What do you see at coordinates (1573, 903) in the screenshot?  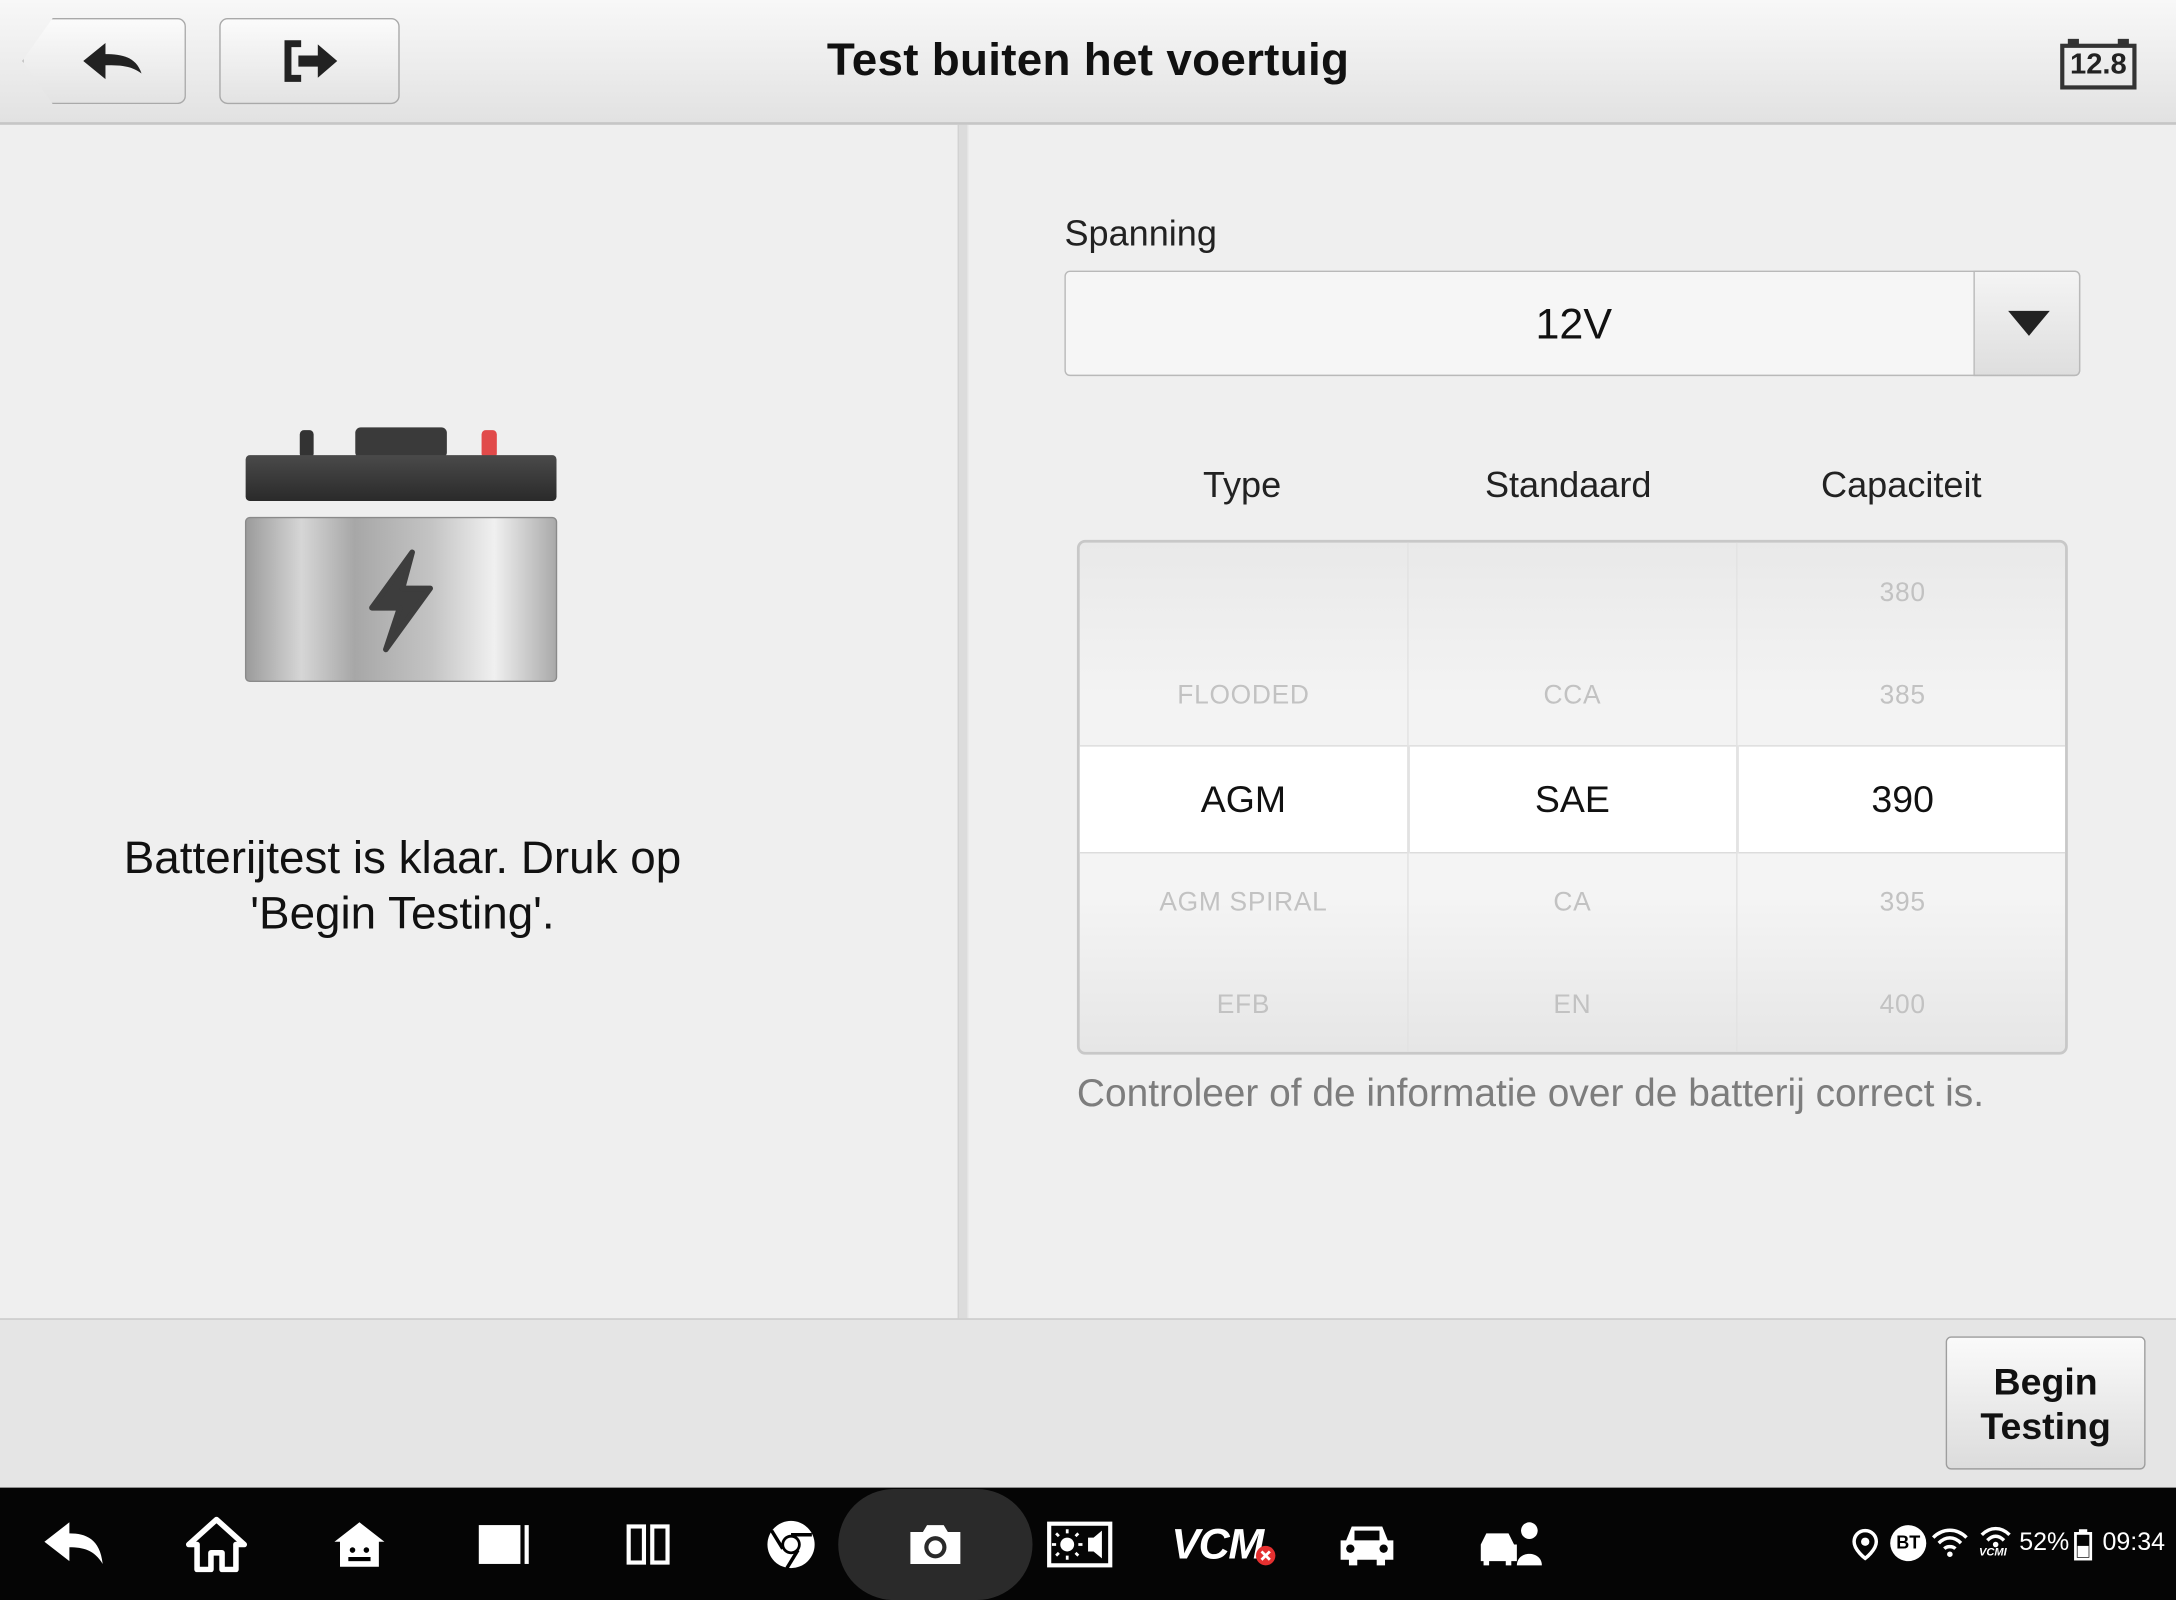 I see `standard-option: CA` at bounding box center [1573, 903].